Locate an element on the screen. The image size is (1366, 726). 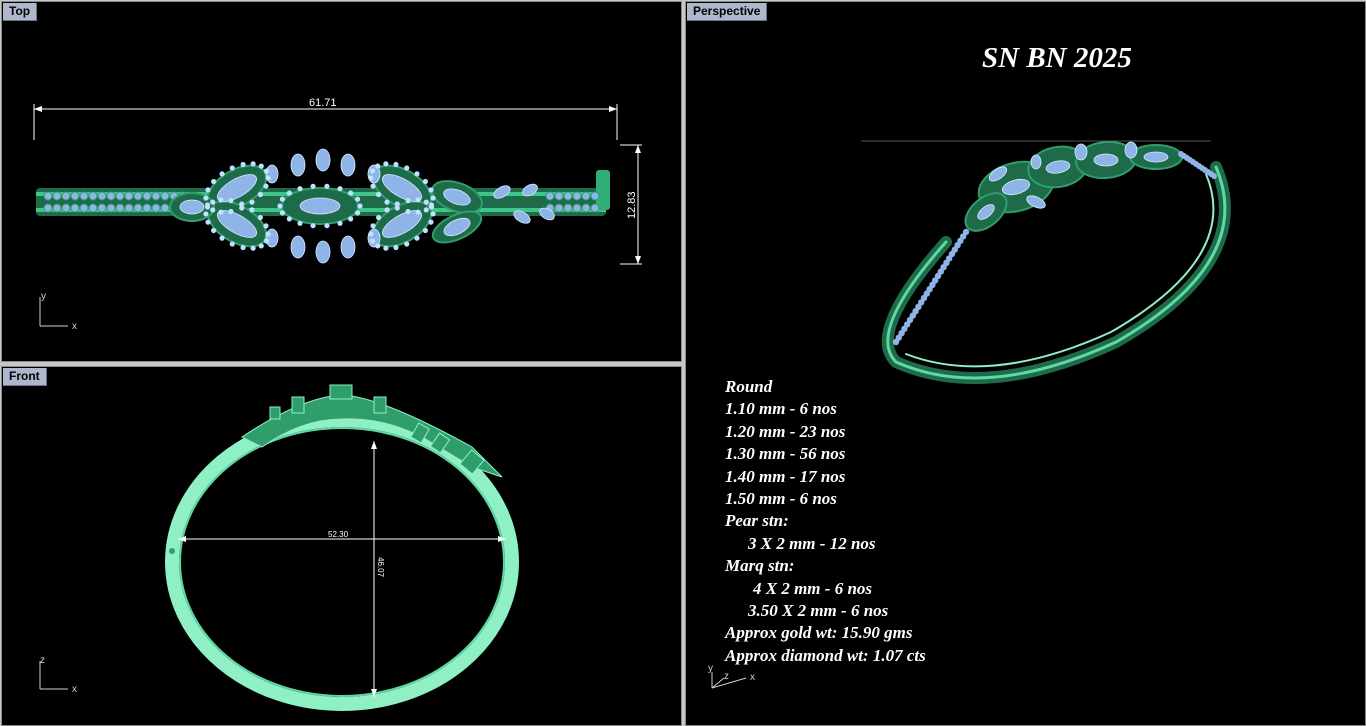
svg-text: x is located at coordinates (74, 689).